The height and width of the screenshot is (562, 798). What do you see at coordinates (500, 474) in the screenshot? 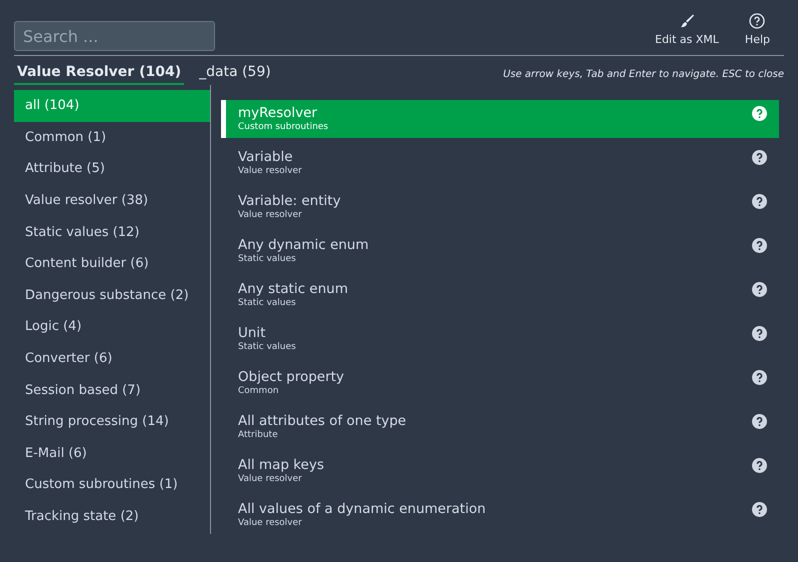
I see `result-item: All map keys Value resolver` at bounding box center [500, 474].